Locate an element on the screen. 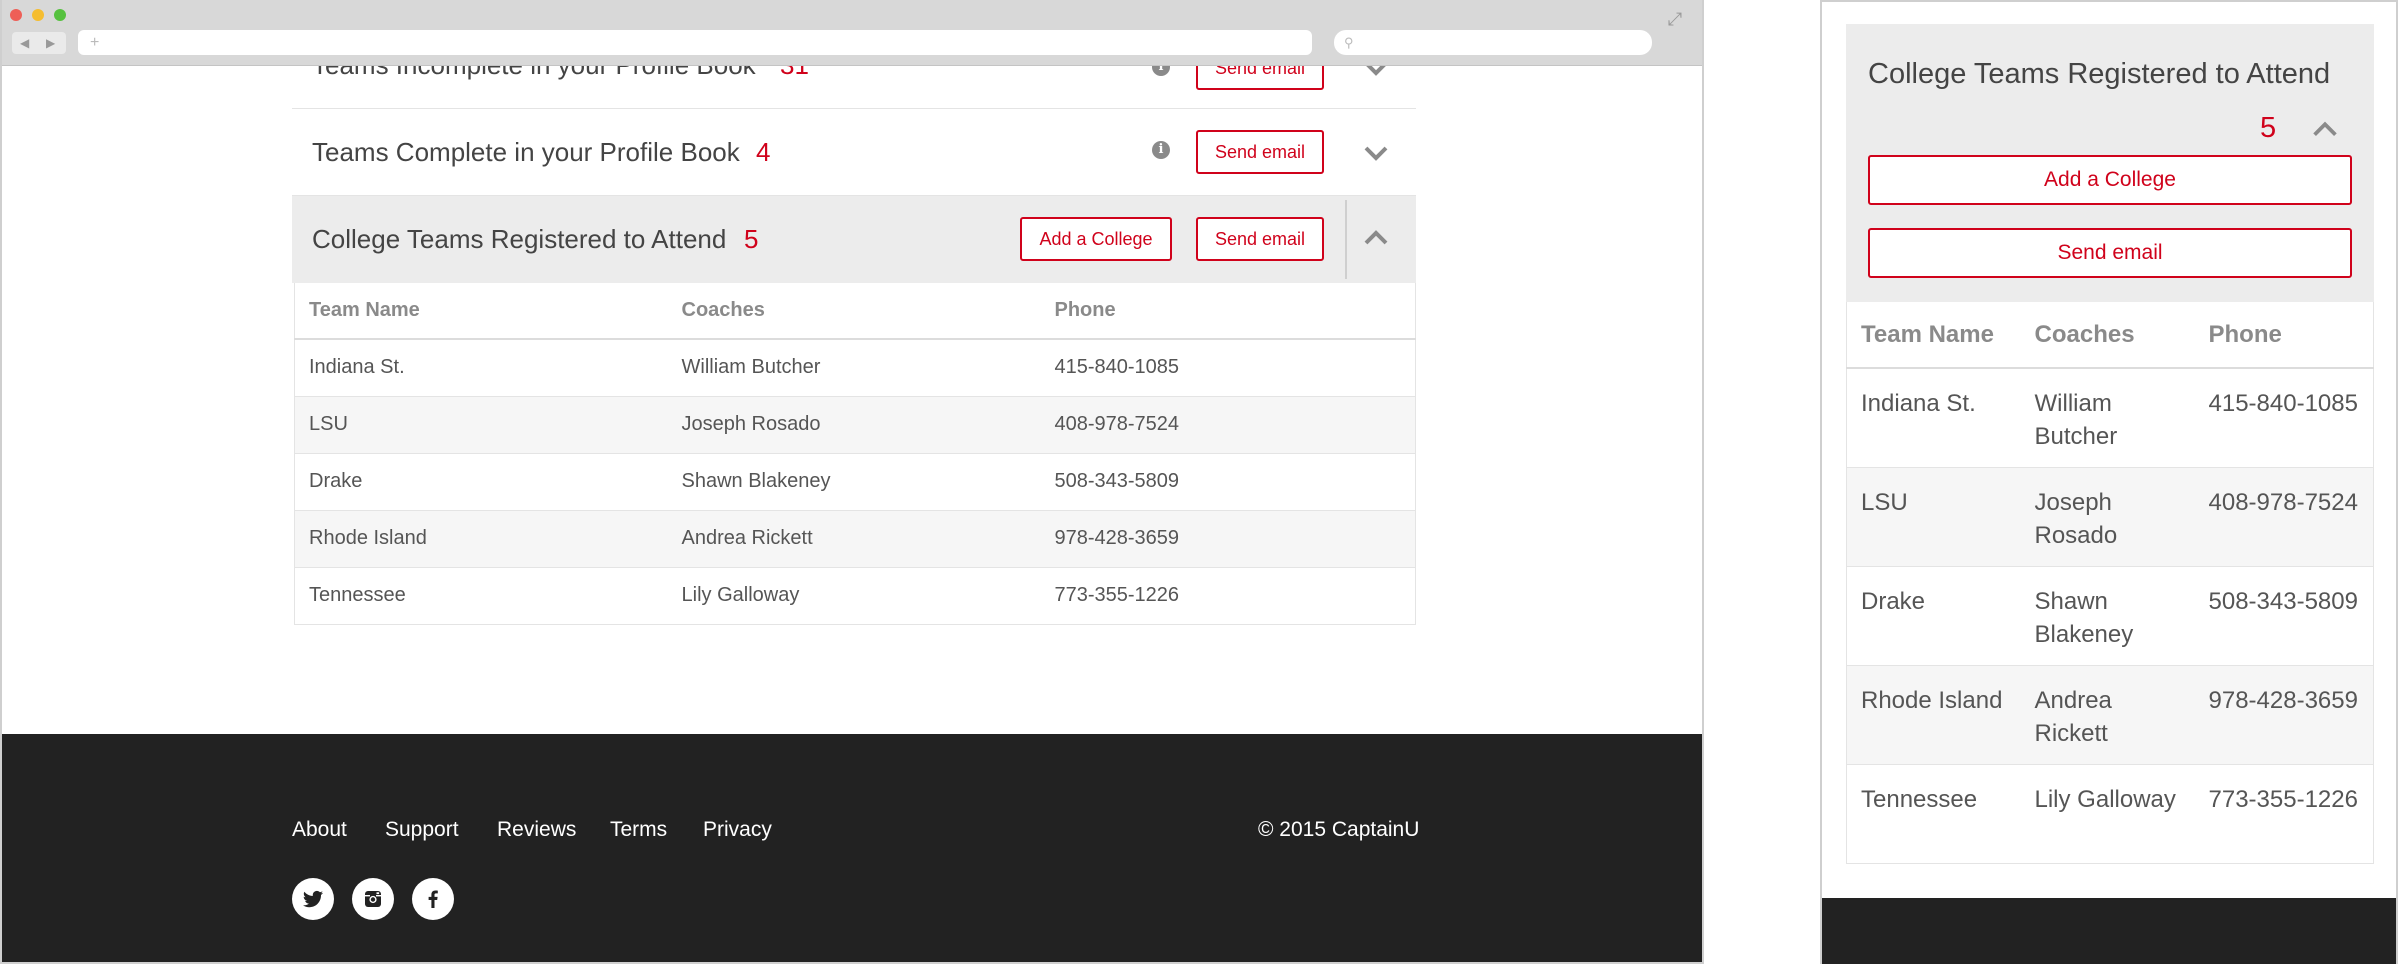  section-count: 31 is located at coordinates (794, 73).